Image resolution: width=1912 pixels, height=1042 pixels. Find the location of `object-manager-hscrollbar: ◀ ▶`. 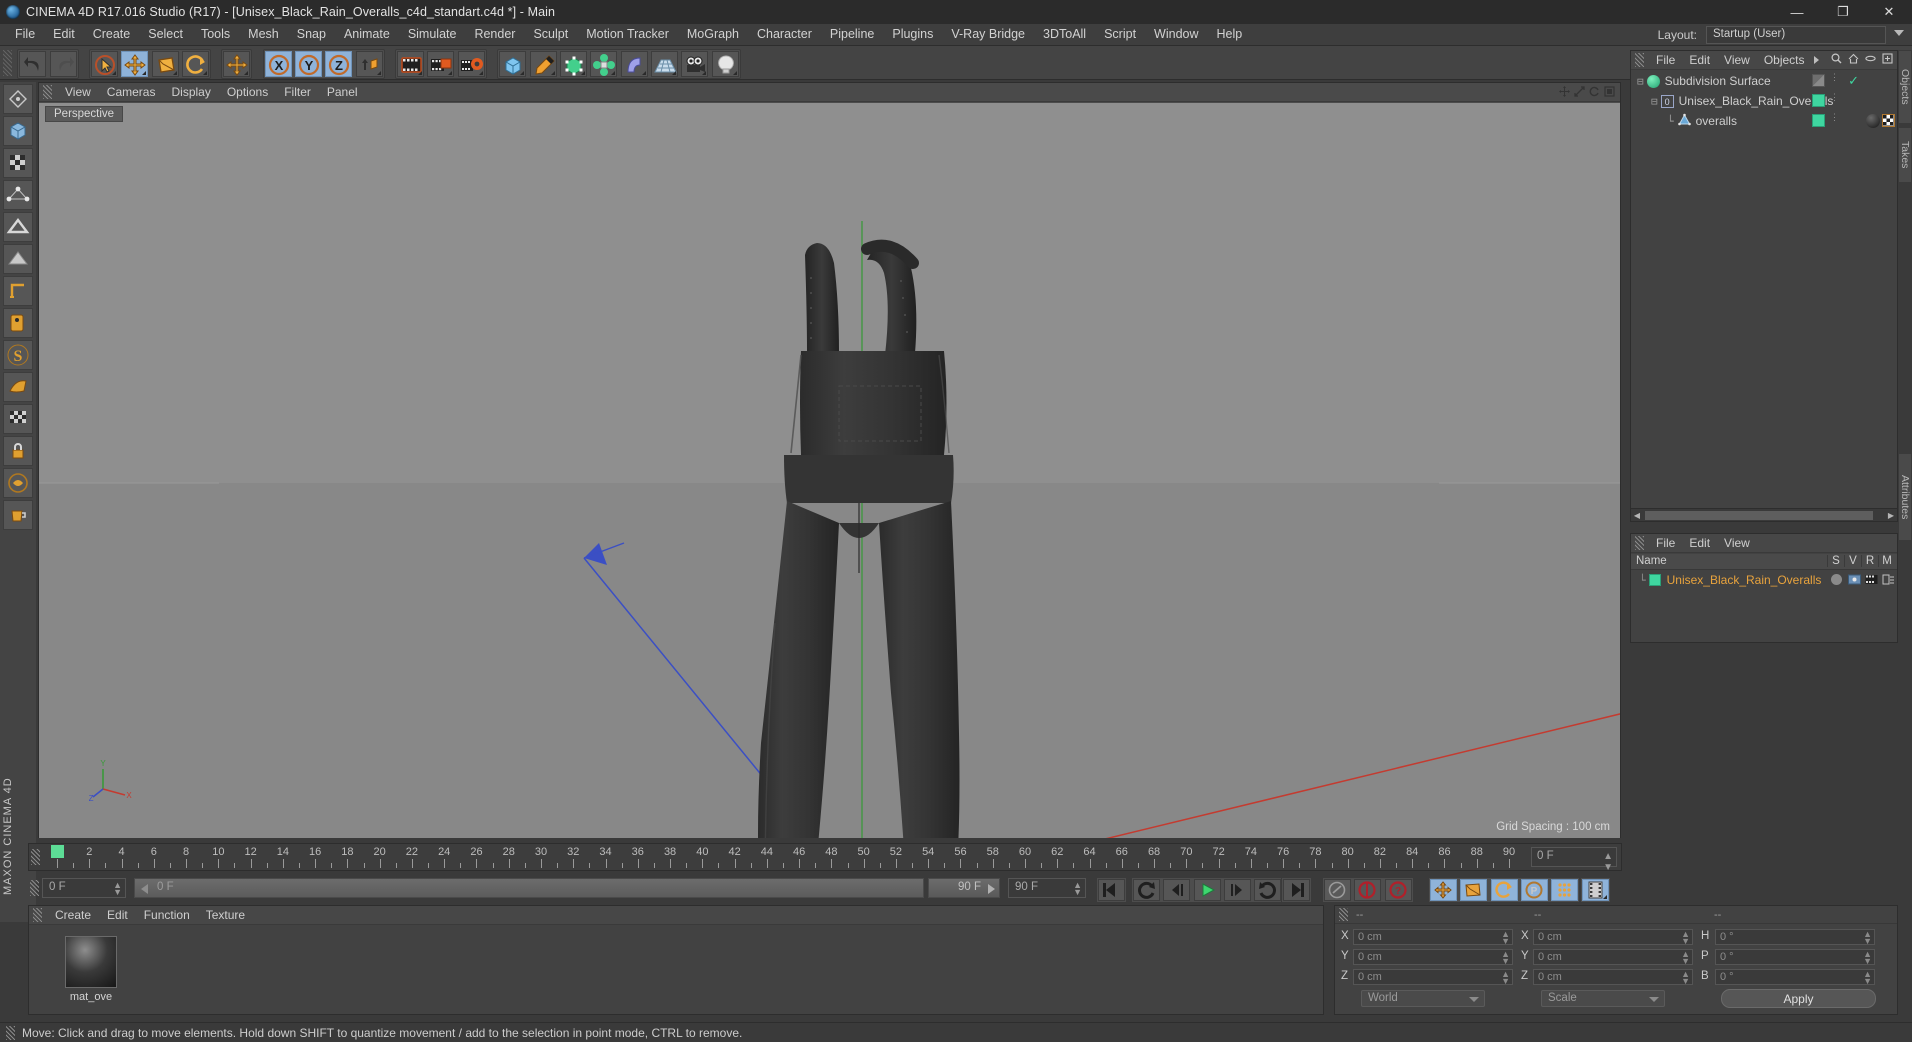

object-manager-hscrollbar: ◀ ▶ is located at coordinates (1764, 514).